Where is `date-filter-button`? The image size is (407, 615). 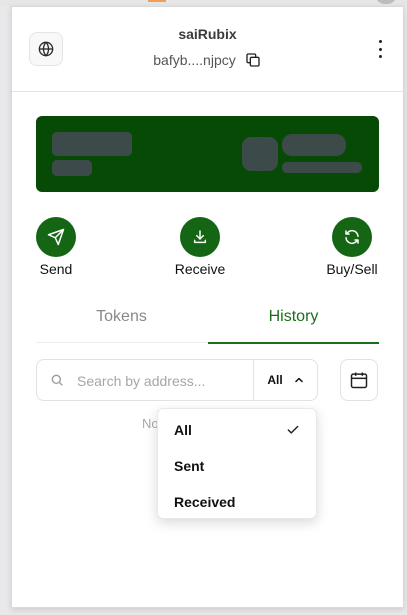
date-filter-button is located at coordinates (359, 380).